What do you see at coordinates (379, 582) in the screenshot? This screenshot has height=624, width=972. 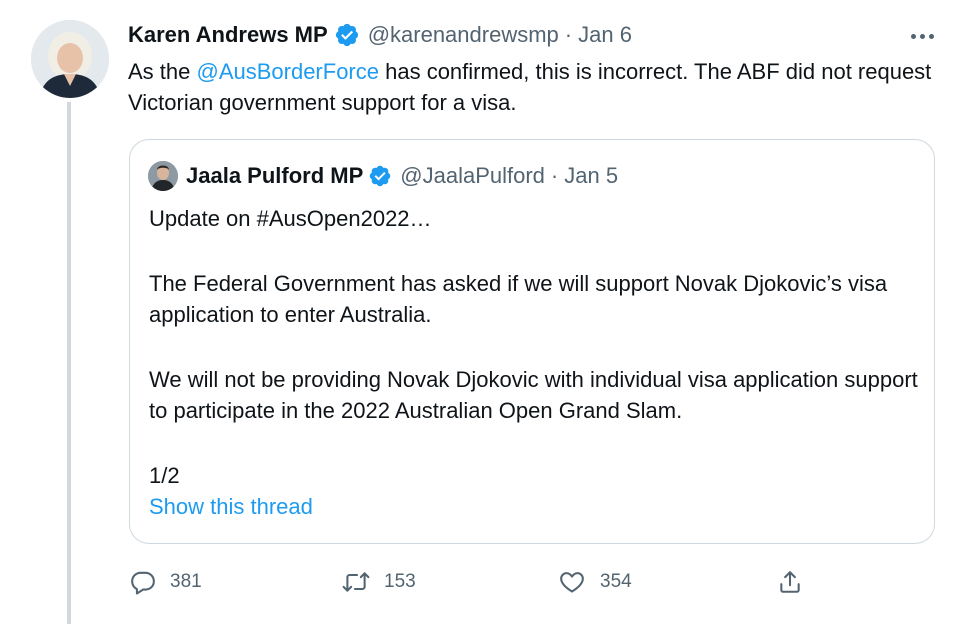 I see `retweet-button: 153` at bounding box center [379, 582].